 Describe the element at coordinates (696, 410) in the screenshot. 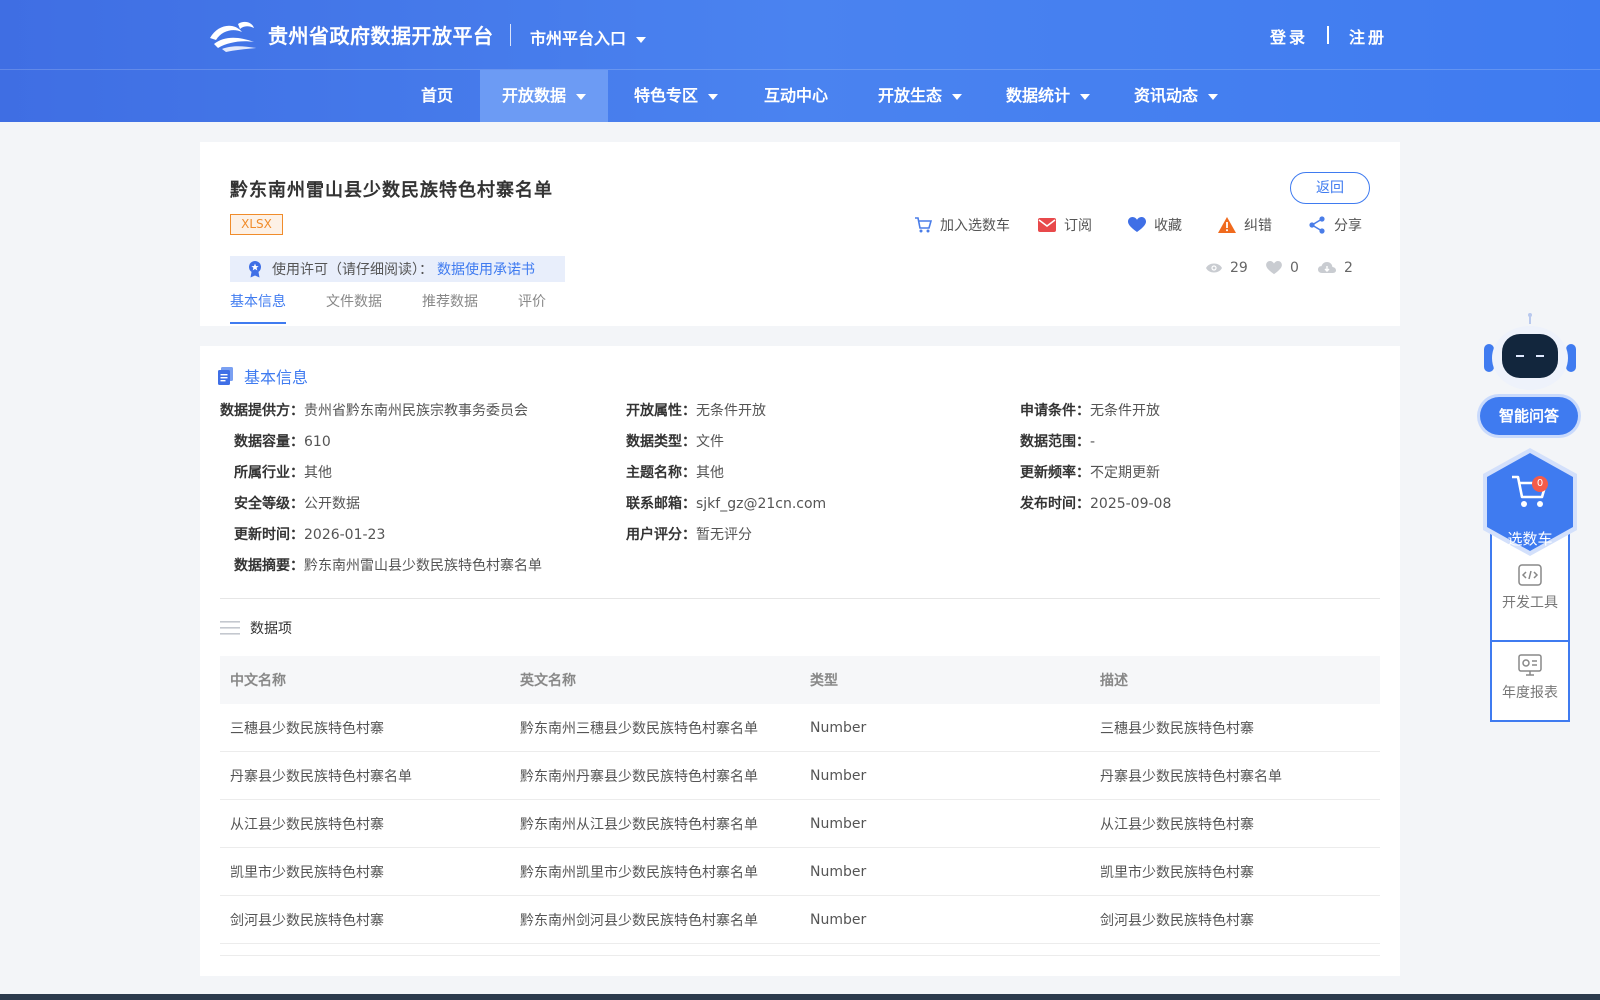

I see `field-open-attr: 开放属性：无条件开放` at that location.